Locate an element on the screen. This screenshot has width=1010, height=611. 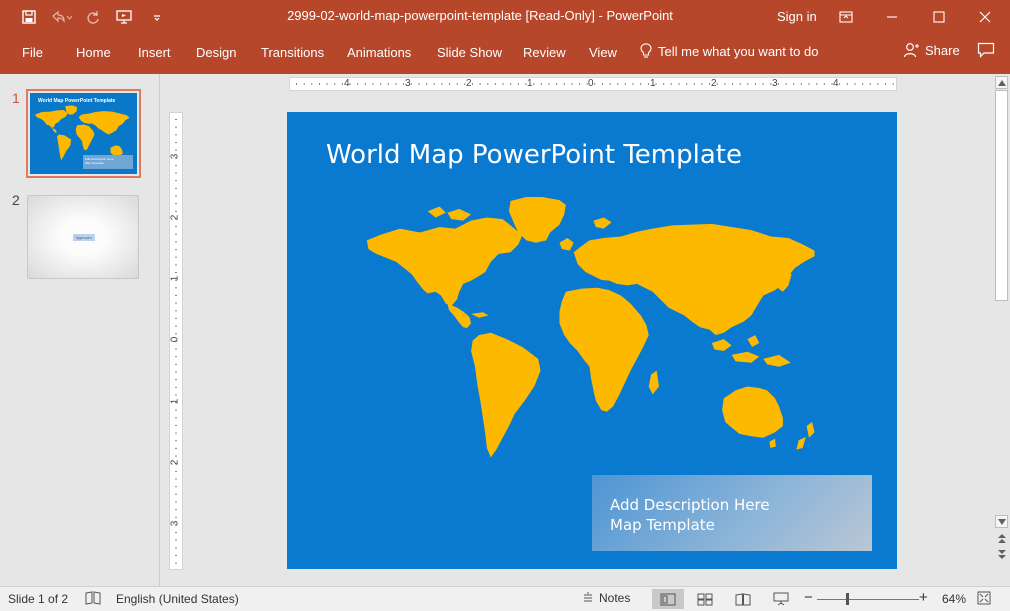
tab-design: Design is located at coordinates (216, 53).